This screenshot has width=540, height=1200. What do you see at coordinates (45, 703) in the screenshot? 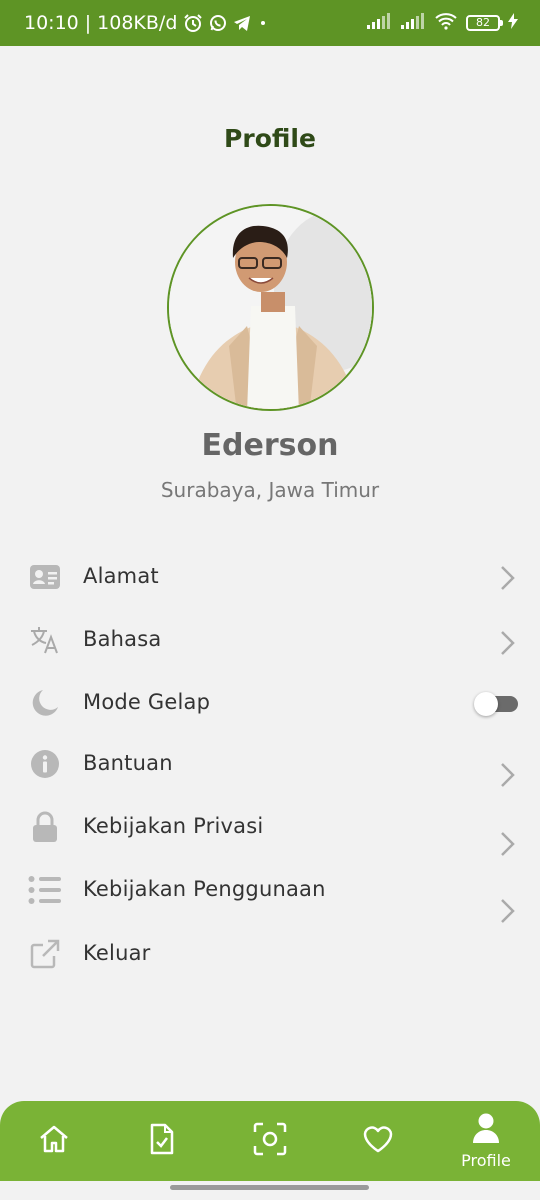
I see `moon-icon` at bounding box center [45, 703].